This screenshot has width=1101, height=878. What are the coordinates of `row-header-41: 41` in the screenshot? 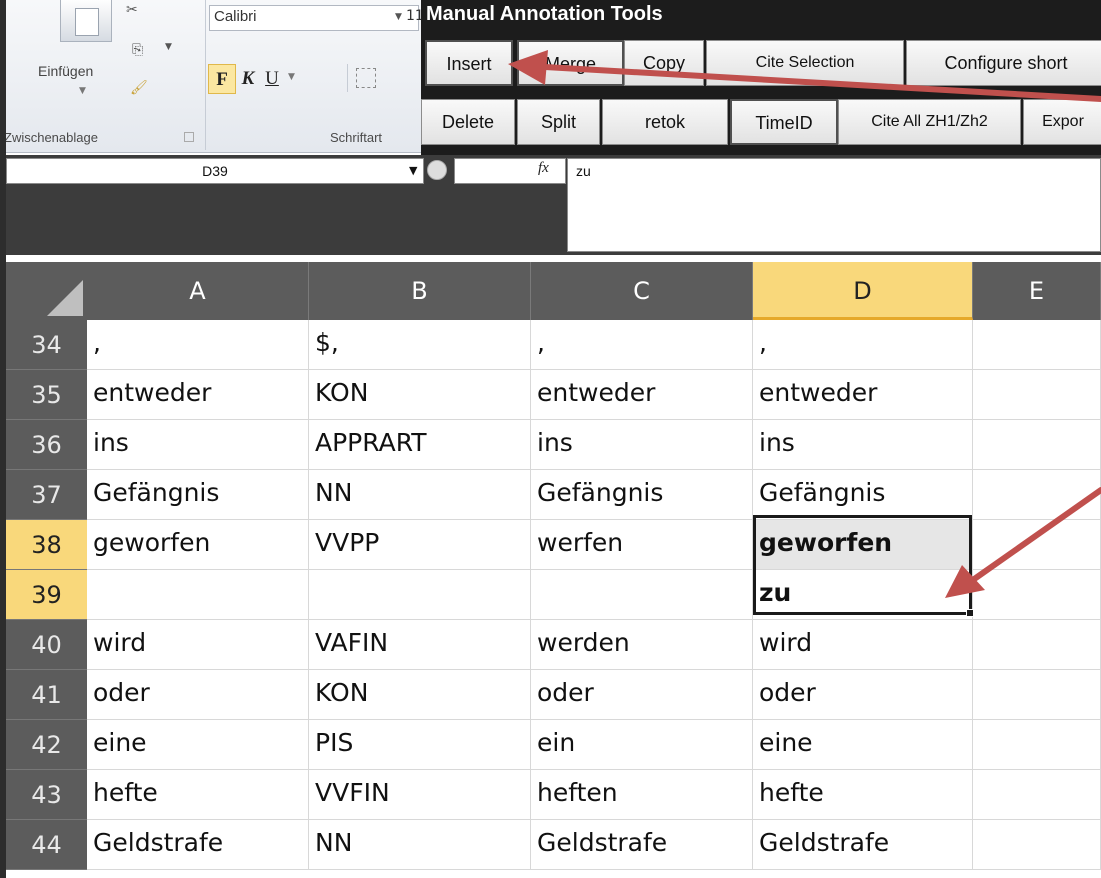 It's located at (46, 695).